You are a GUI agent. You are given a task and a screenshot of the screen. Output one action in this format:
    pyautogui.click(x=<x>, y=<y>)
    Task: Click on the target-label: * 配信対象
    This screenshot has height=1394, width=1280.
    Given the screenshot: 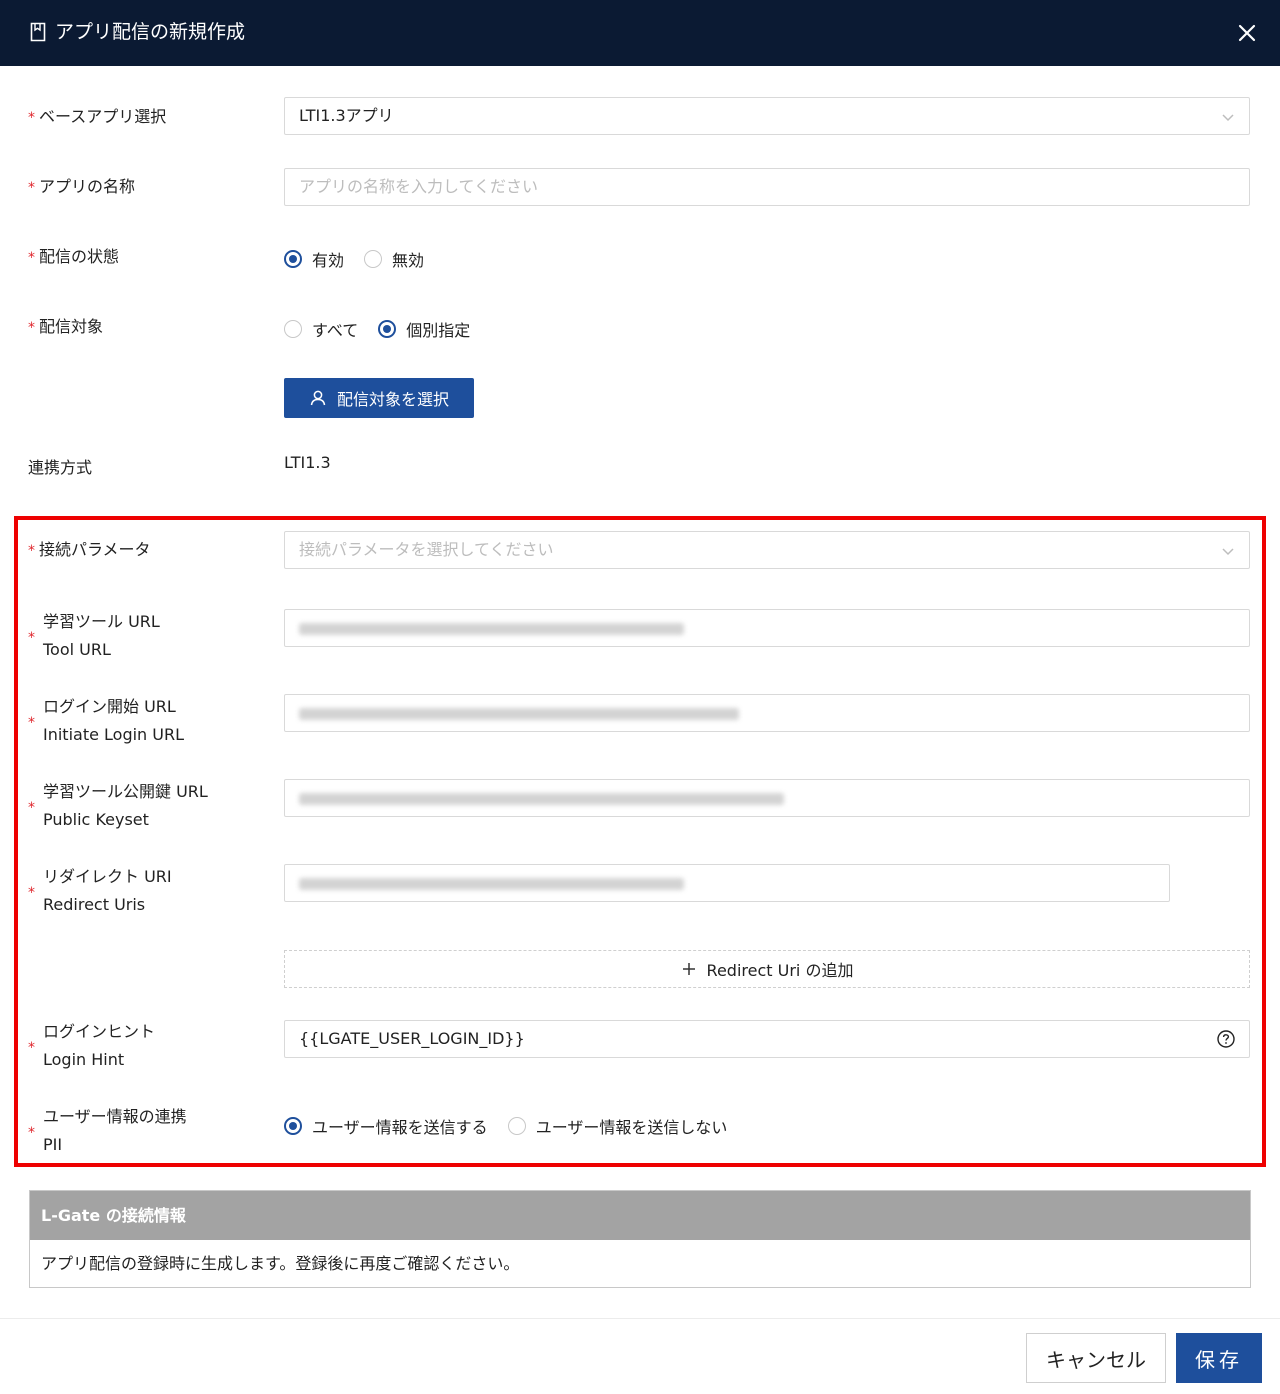 What is the action you would take?
    pyautogui.click(x=66, y=326)
    